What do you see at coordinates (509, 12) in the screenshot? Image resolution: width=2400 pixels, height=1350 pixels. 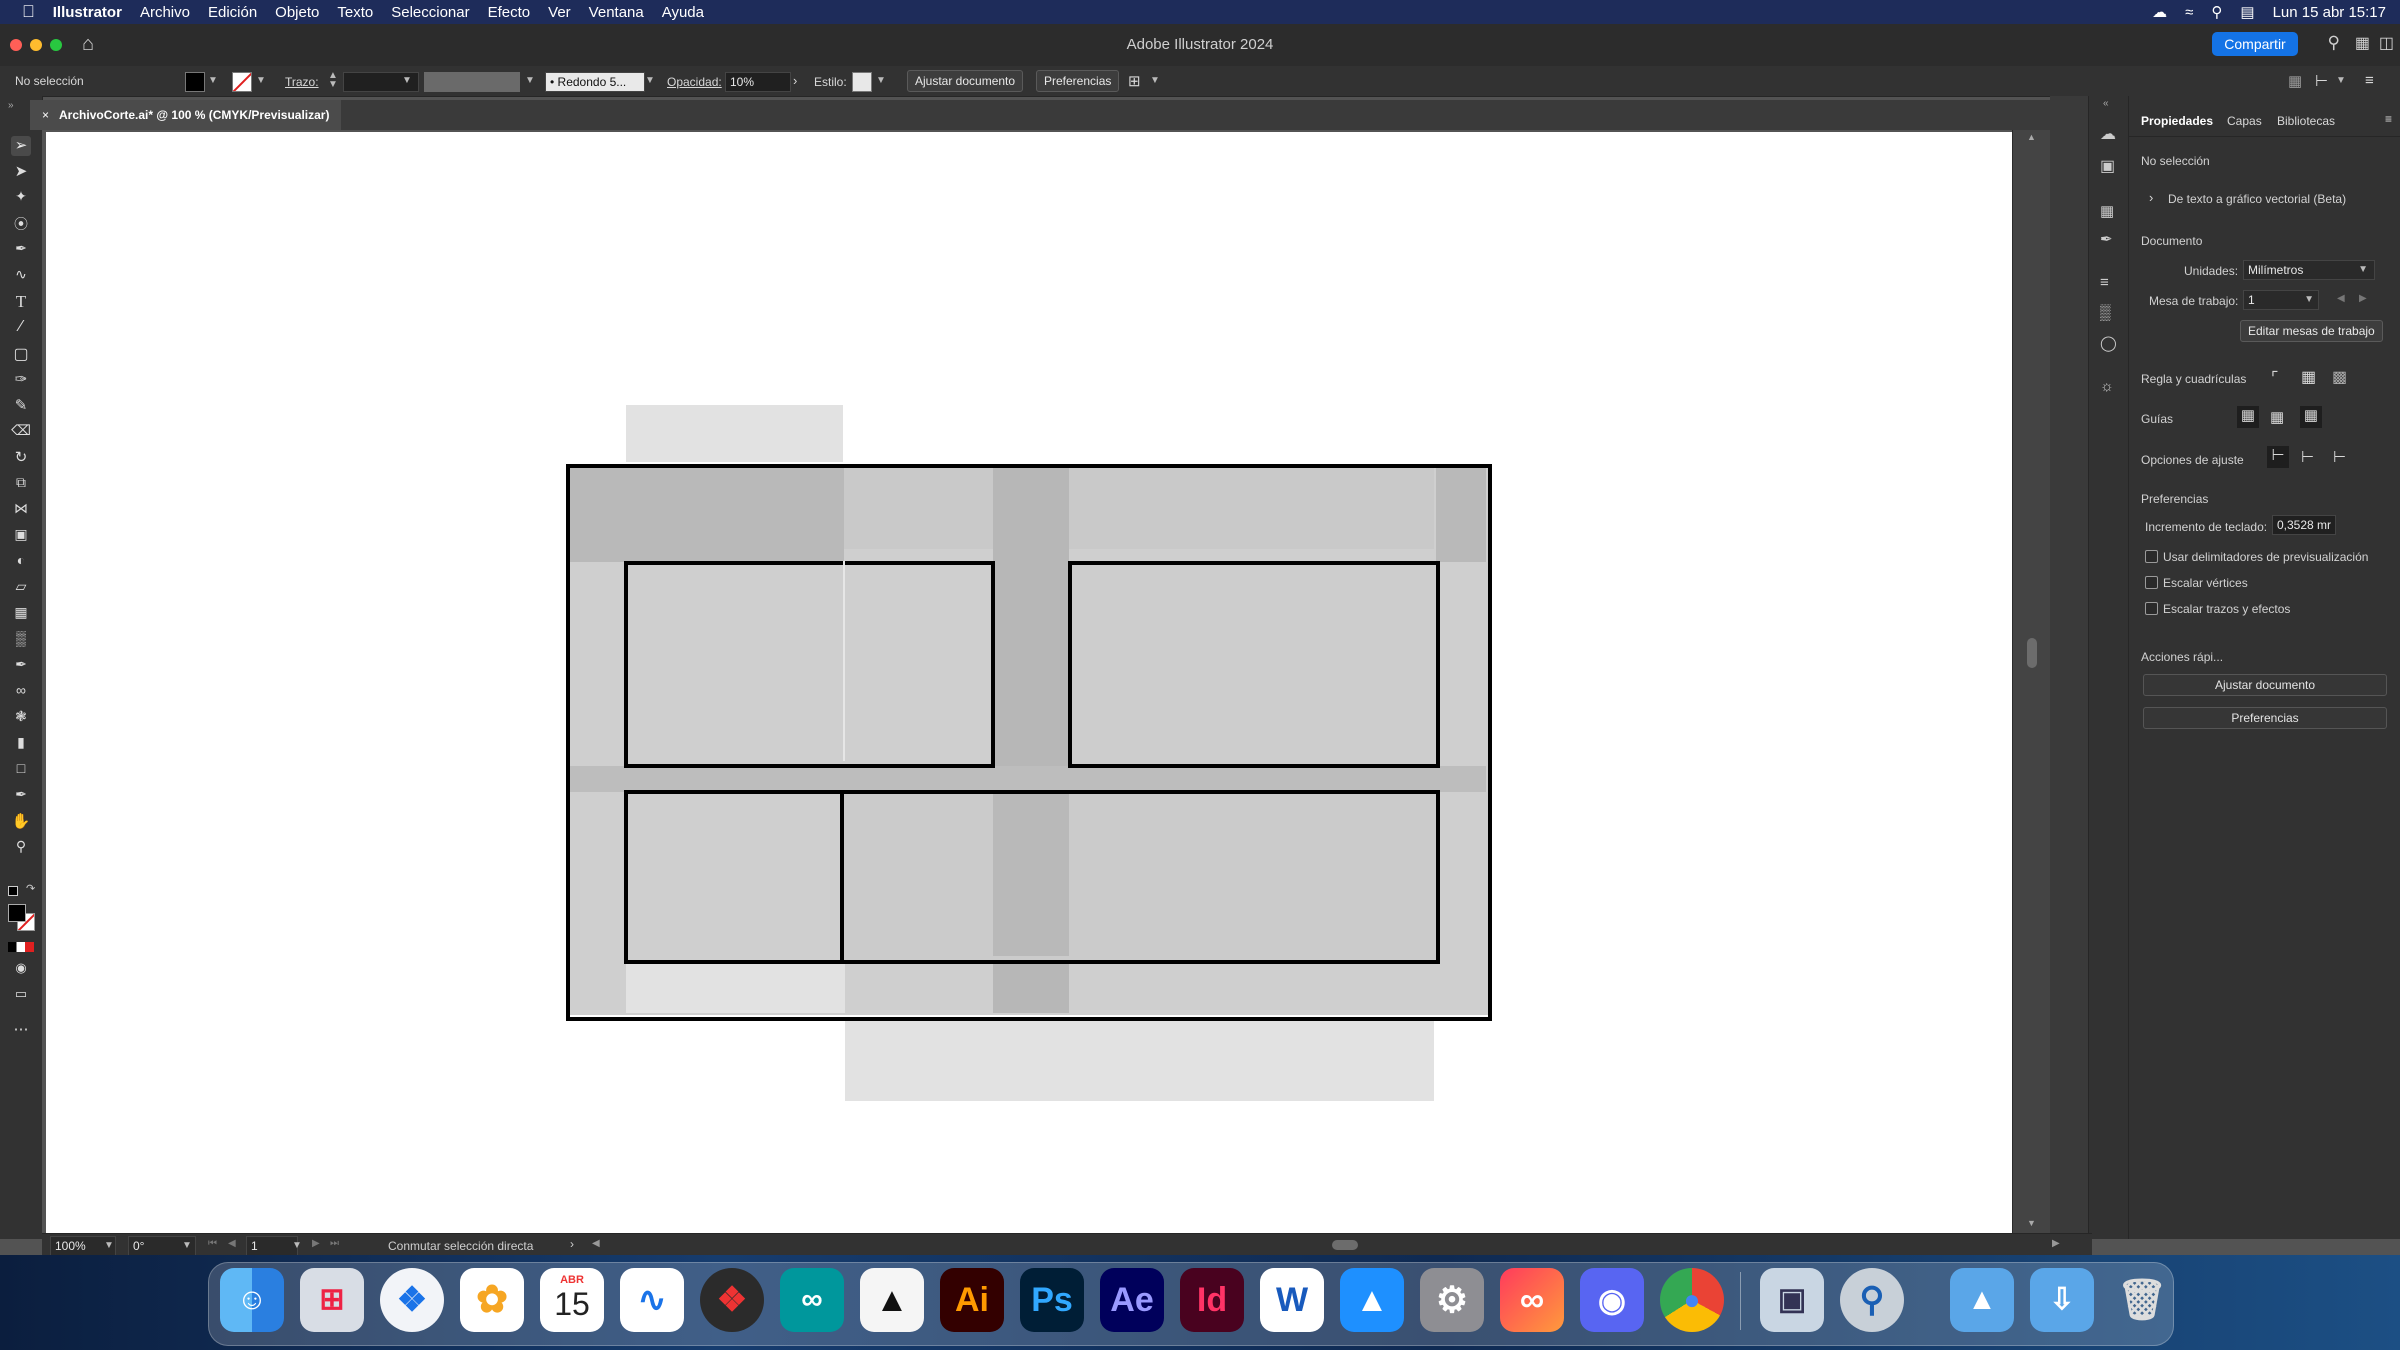 I see `menu-efecto: Efecto` at bounding box center [509, 12].